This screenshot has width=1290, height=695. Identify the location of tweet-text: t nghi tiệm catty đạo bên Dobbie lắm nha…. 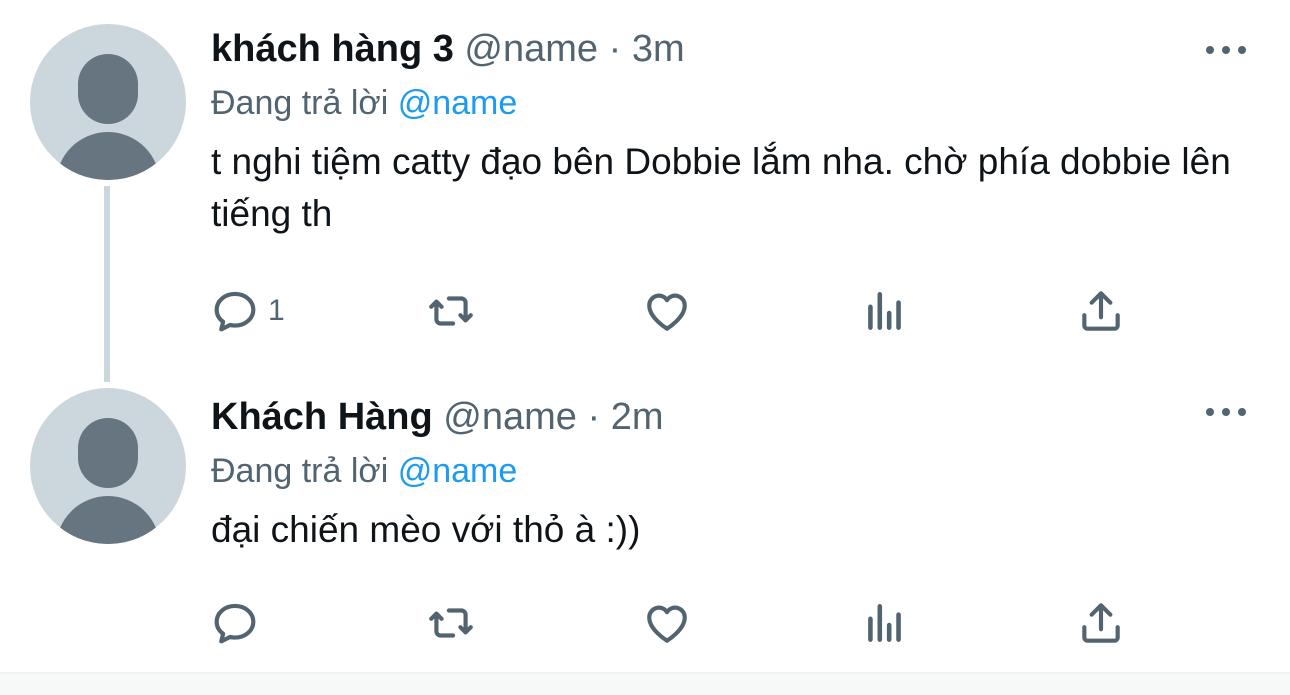
(721, 187).